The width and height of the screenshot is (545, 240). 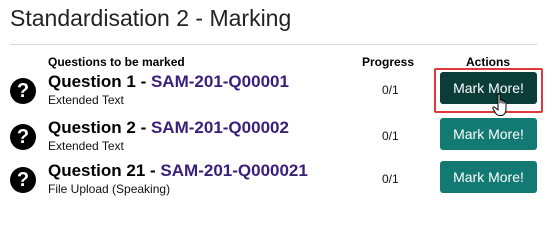 What do you see at coordinates (219, 81) in the screenshot?
I see `question-code: SAM-201-Q00001` at bounding box center [219, 81].